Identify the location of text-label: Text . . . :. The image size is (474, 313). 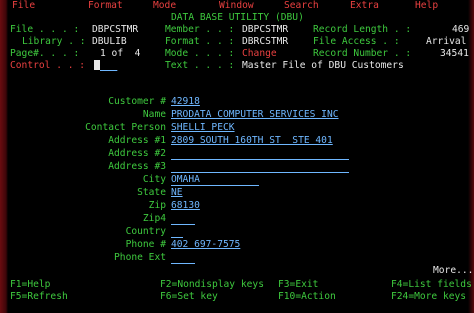
(200, 65).